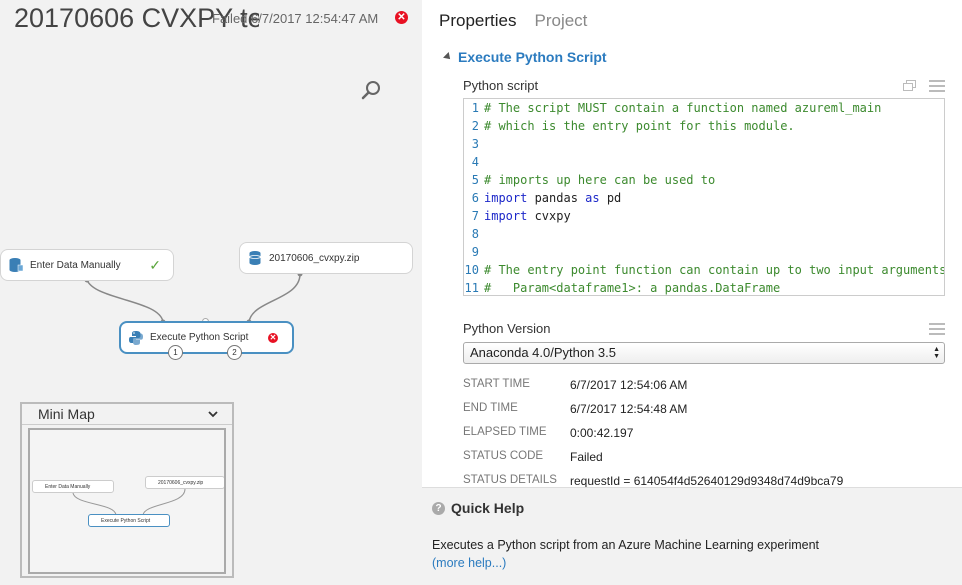 The image size is (962, 585). What do you see at coordinates (475, 126) in the screenshot?
I see `line-number: 2` at bounding box center [475, 126].